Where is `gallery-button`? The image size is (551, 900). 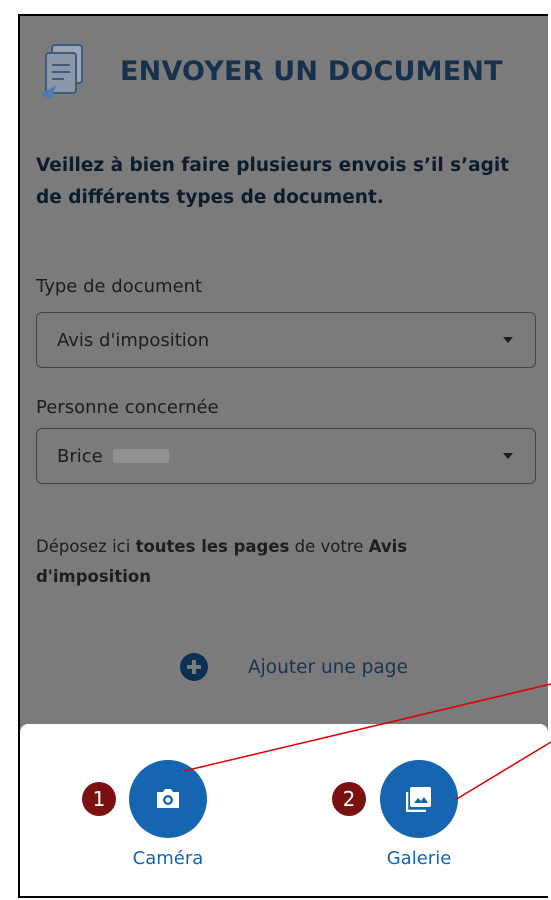
gallery-button is located at coordinates (419, 799).